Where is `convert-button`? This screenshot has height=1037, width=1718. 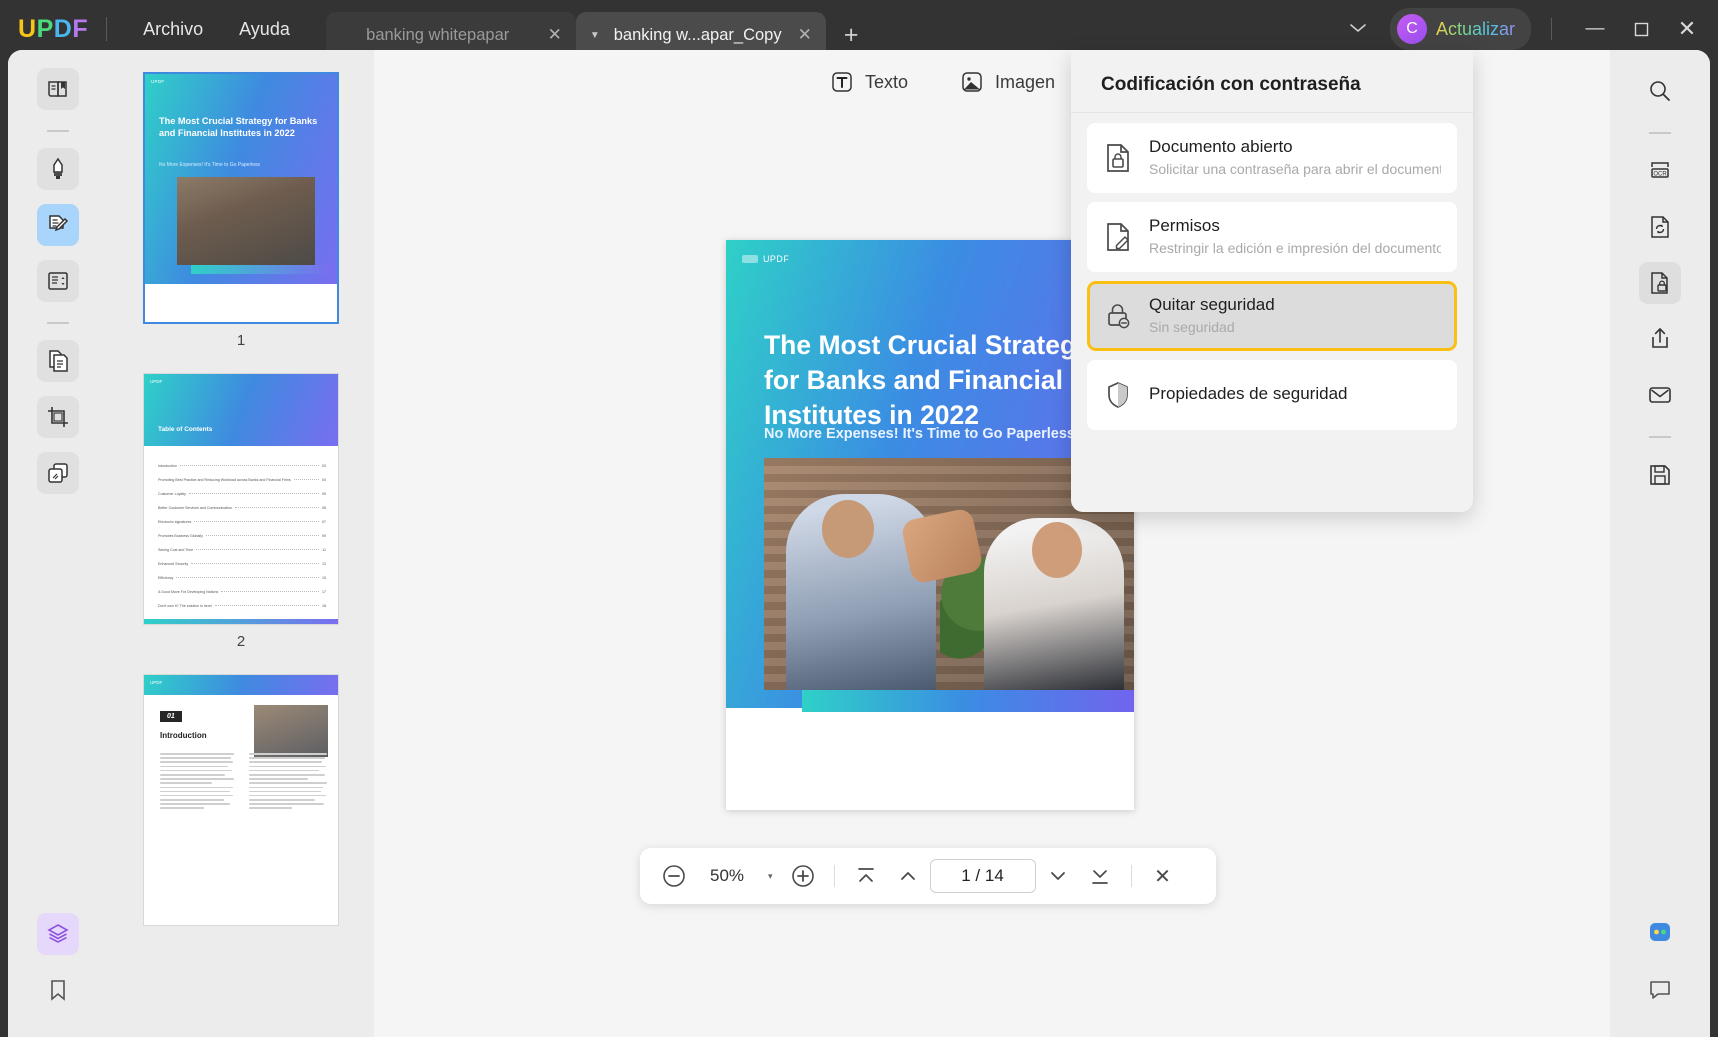 convert-button is located at coordinates (1660, 227).